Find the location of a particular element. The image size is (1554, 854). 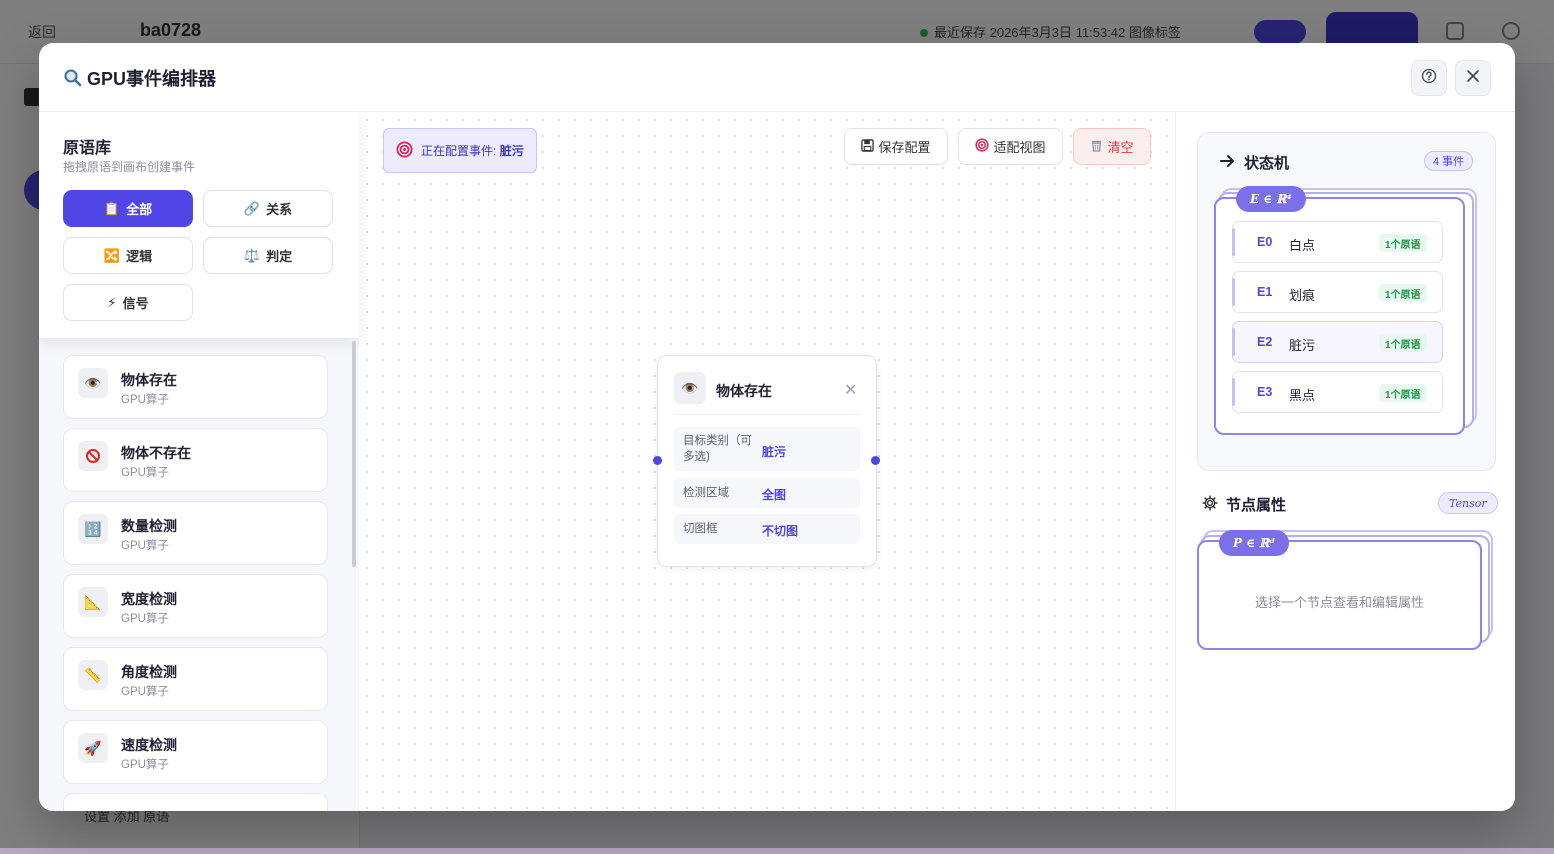

tensor-badge: Tensor is located at coordinates (1468, 503).